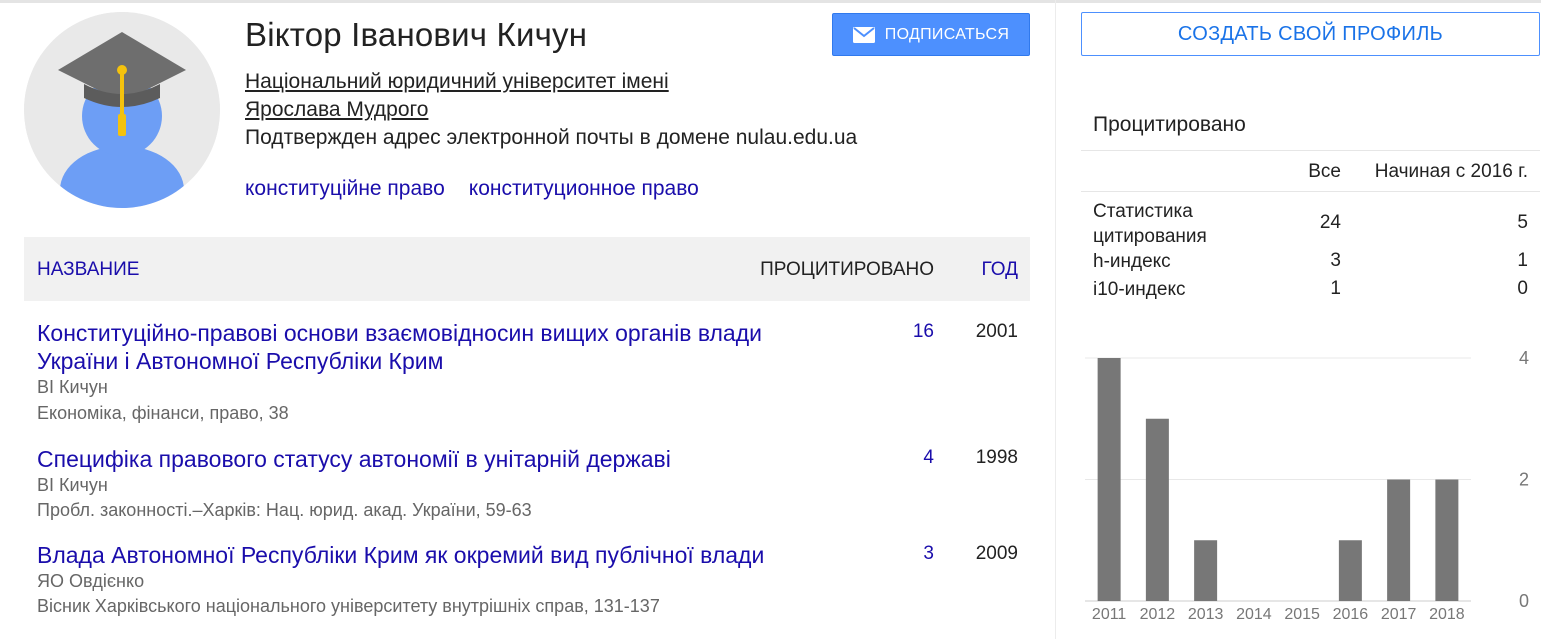 Image resolution: width=1541 pixels, height=639 pixels. What do you see at coordinates (1206, 570) in the screenshot?
I see `chart-bar-2013` at bounding box center [1206, 570].